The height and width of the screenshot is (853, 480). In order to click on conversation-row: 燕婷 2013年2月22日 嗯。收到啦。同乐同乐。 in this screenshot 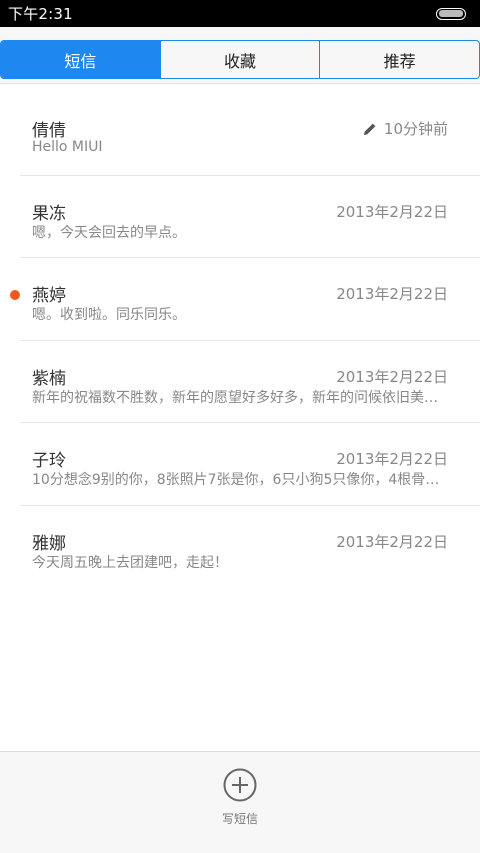, I will do `click(245, 299)`.